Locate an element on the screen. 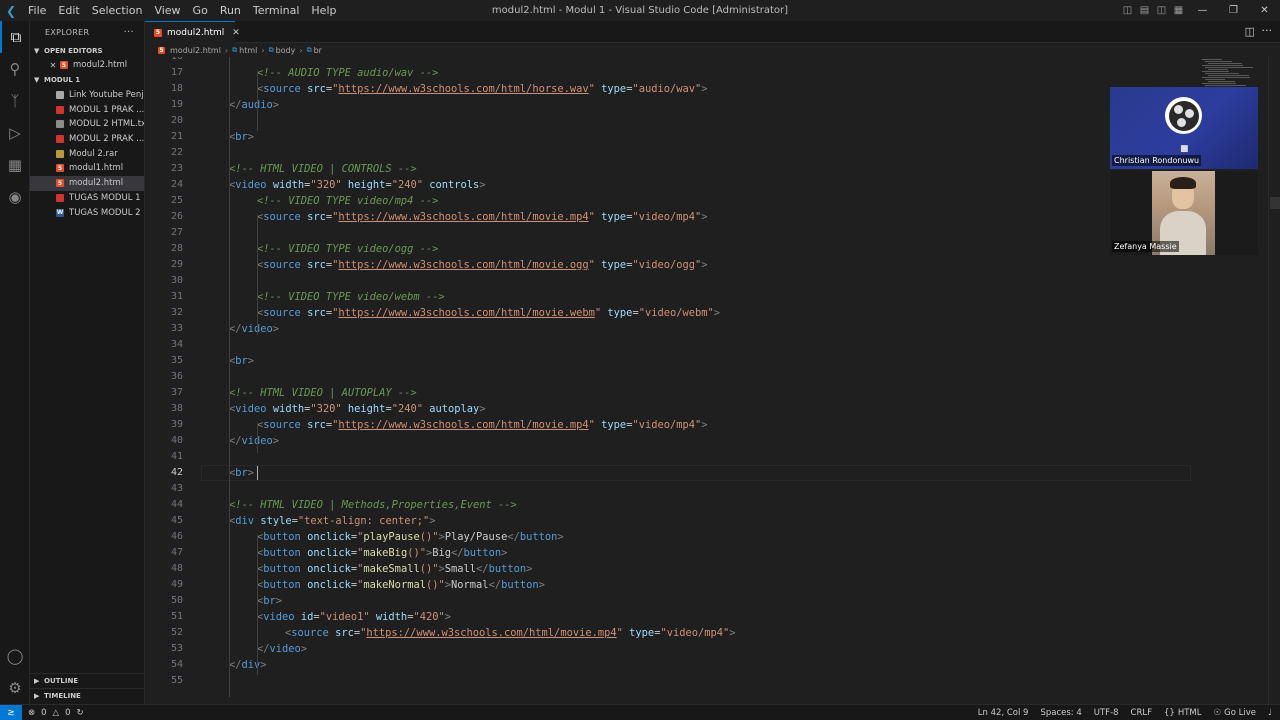  code-line: <!-- VIDEO TYPE video/webm --> is located at coordinates (351, 297).